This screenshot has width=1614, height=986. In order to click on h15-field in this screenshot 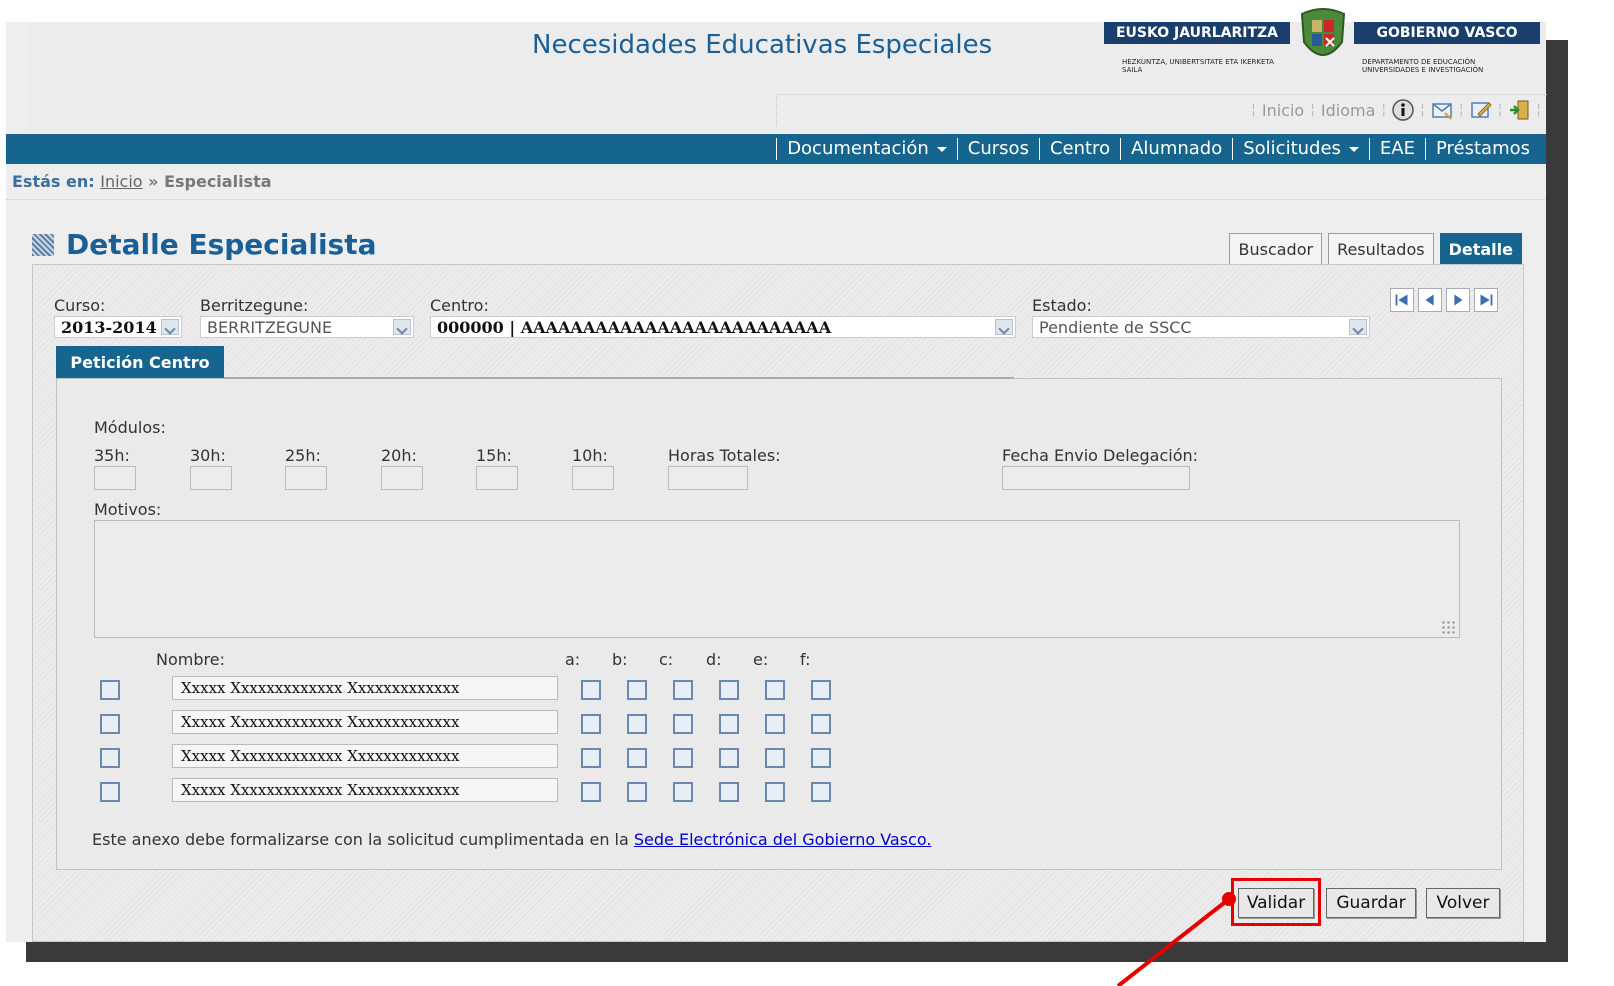, I will do `click(497, 478)`.